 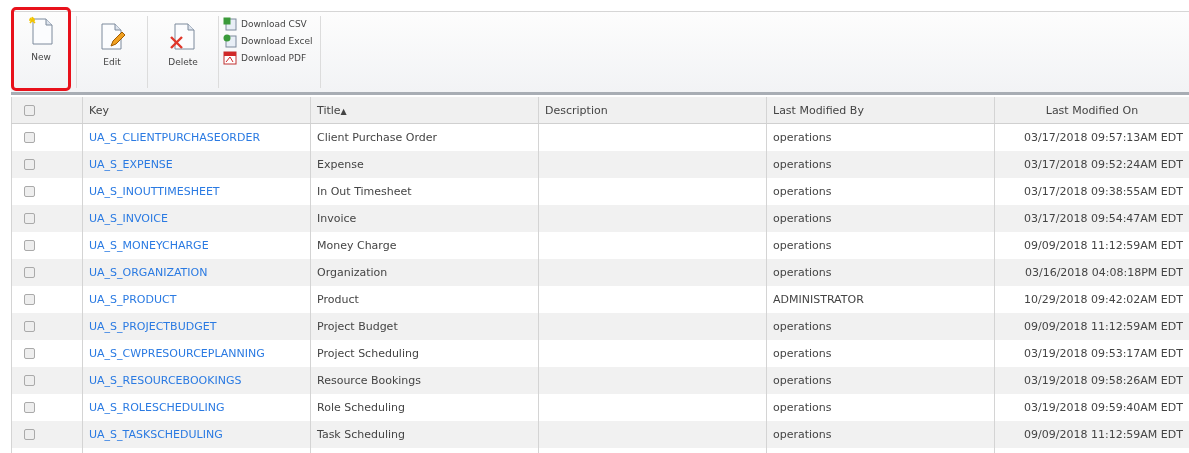 I want to click on table-cell: ADMINISTRATOR, so click(x=818, y=299).